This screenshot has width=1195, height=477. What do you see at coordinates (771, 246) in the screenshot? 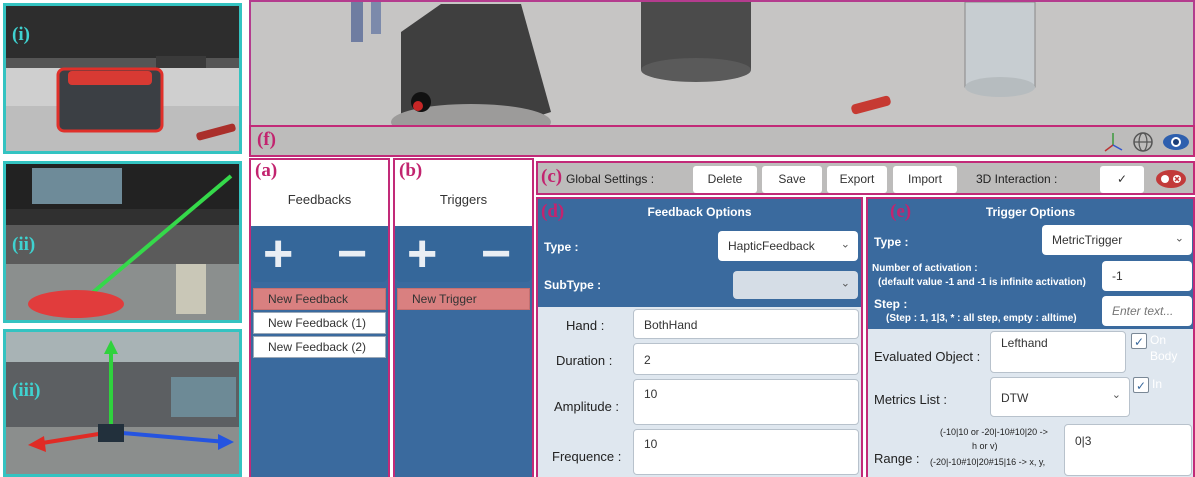
I see `feedback-type-value: HapticFeedback` at bounding box center [771, 246].